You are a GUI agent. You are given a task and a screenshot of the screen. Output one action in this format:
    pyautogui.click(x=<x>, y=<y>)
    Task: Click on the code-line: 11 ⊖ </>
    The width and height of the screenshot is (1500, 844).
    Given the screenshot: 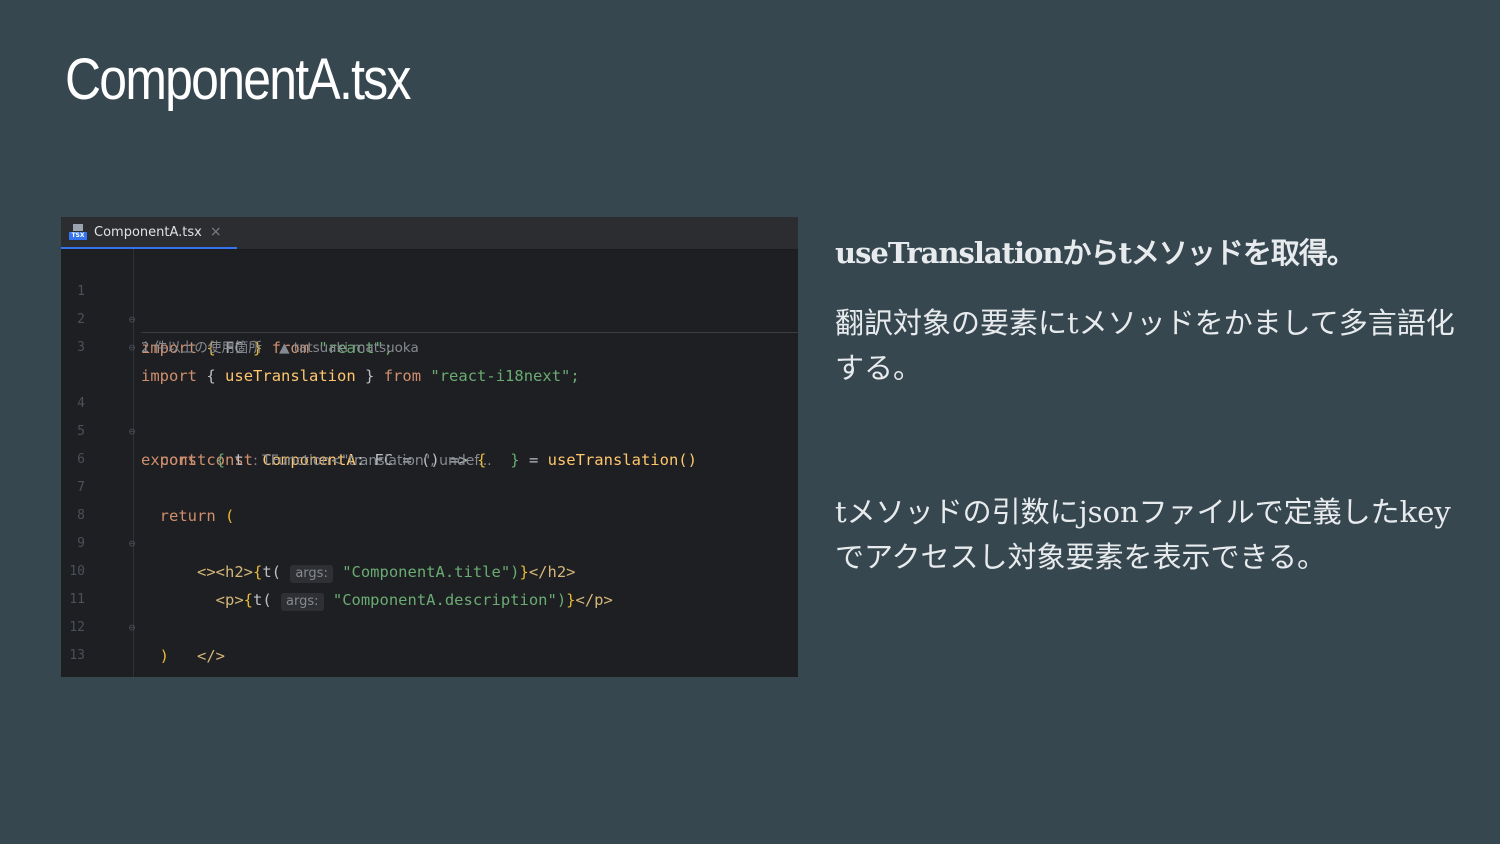 What is the action you would take?
    pyautogui.click(x=429, y=611)
    